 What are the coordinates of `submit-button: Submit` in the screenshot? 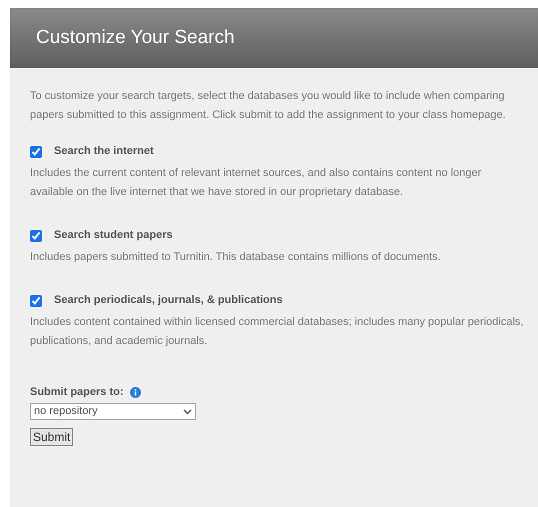 It's located at (52, 437).